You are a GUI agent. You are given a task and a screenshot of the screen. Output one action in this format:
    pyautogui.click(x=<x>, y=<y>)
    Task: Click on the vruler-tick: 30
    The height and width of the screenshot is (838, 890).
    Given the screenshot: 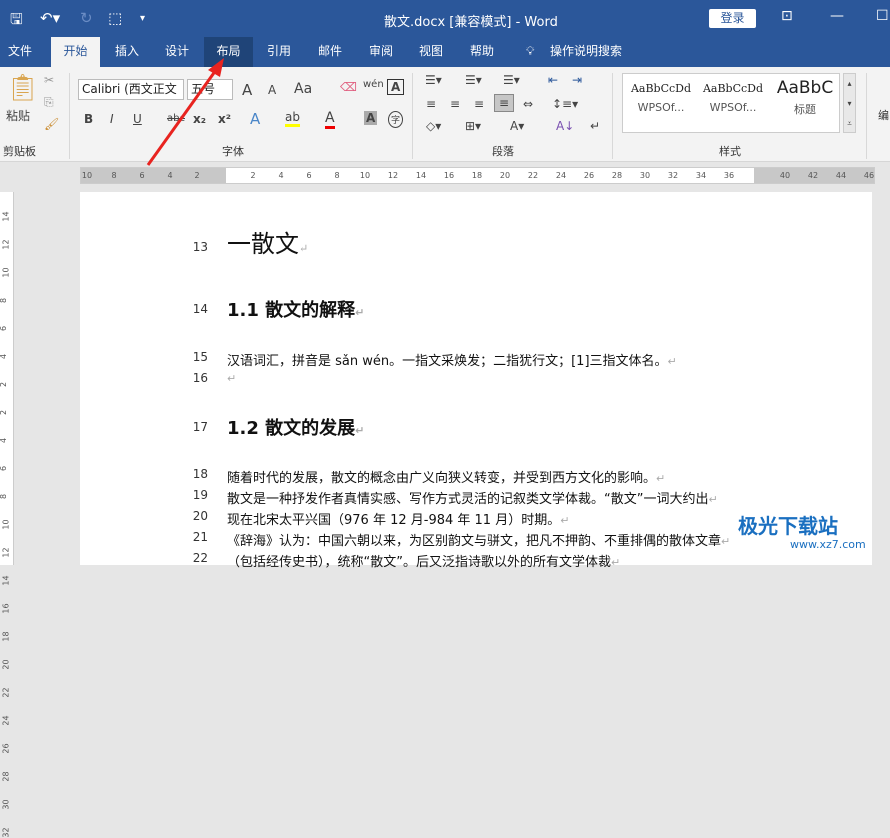 What is the action you would take?
    pyautogui.click(x=6, y=804)
    